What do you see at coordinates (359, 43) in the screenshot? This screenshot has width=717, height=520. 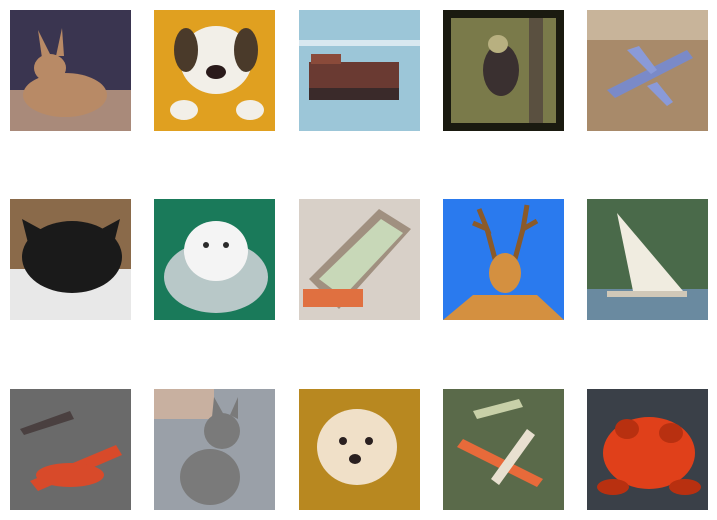 I see `horizon` at bounding box center [359, 43].